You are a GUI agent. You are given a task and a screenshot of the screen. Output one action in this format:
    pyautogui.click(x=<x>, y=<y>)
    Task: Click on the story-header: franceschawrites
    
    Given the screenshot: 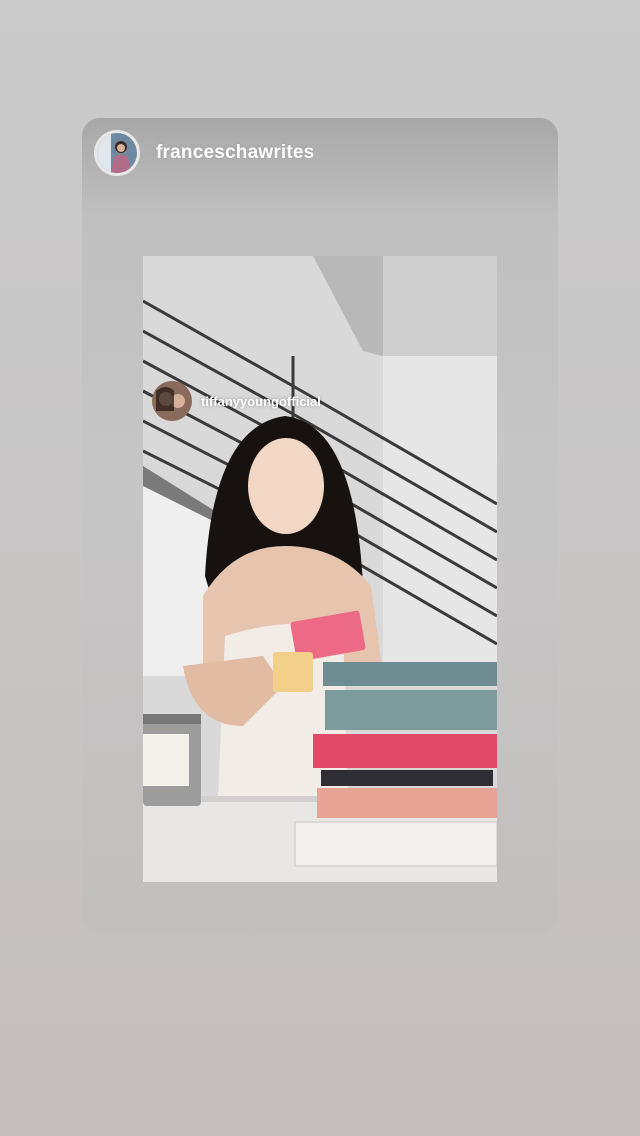 What is the action you would take?
    pyautogui.click(x=204, y=153)
    